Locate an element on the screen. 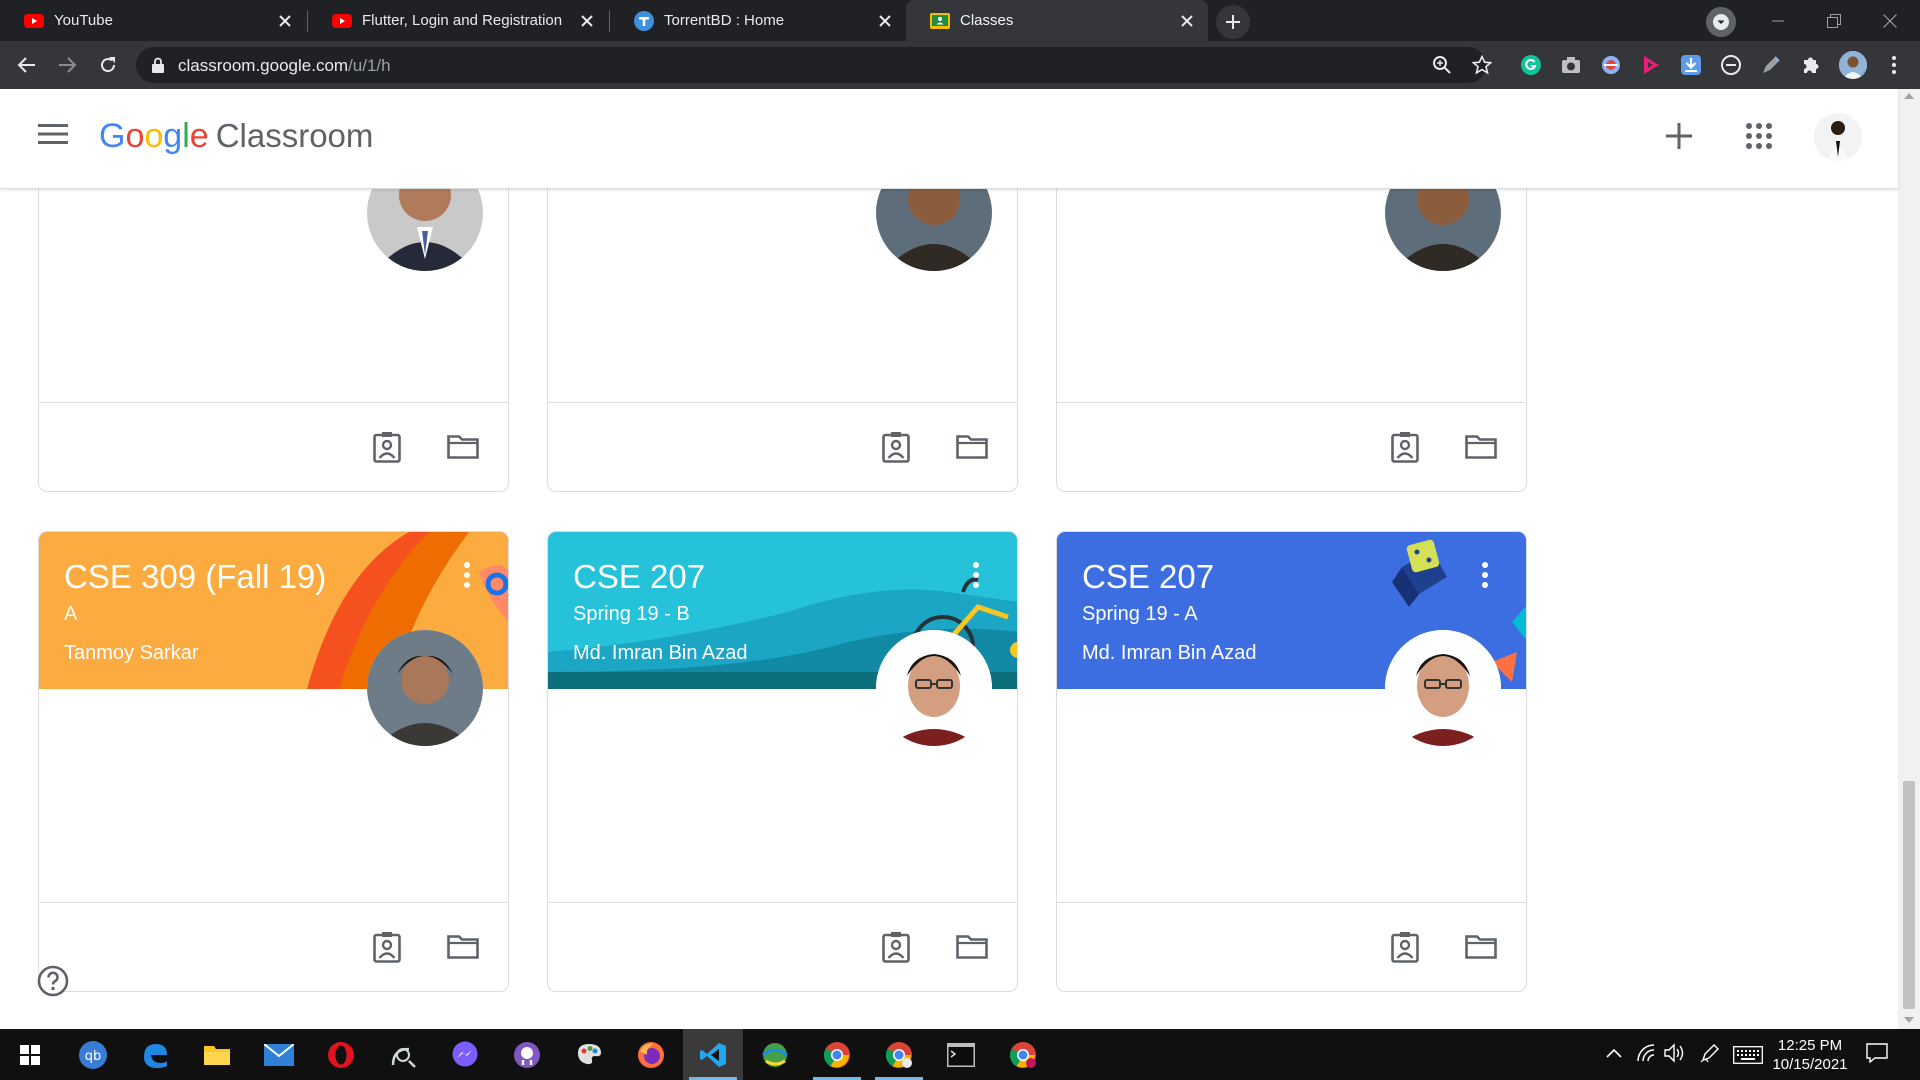 The height and width of the screenshot is (1080, 1920). google-classroom-logo: Google Classroom is located at coordinates (236, 136).